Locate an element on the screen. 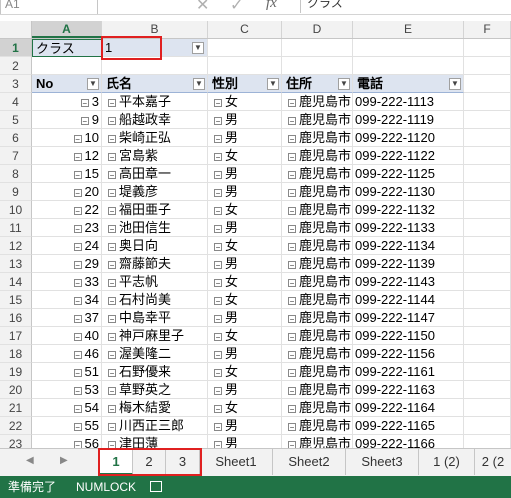  record-tel: 099-222-1161 is located at coordinates (408, 372).